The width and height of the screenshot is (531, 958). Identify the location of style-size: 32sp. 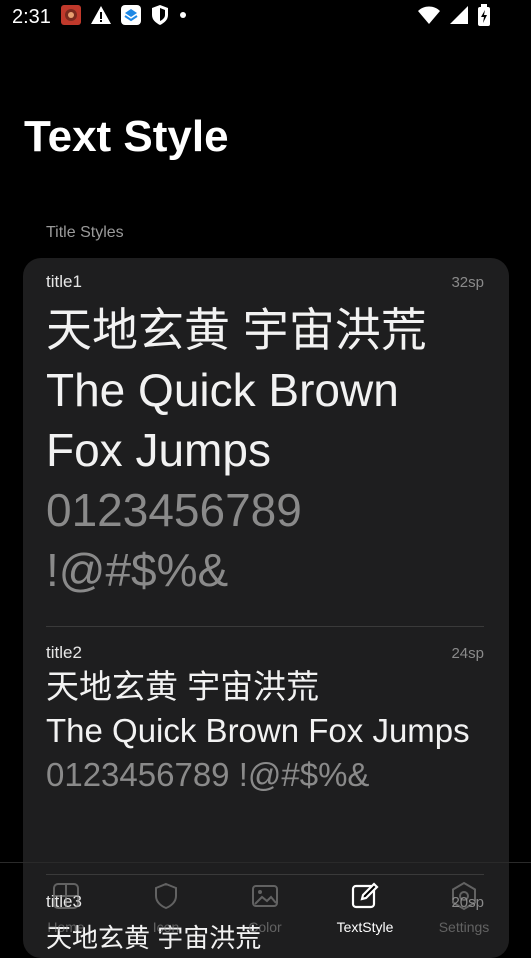
(467, 282).